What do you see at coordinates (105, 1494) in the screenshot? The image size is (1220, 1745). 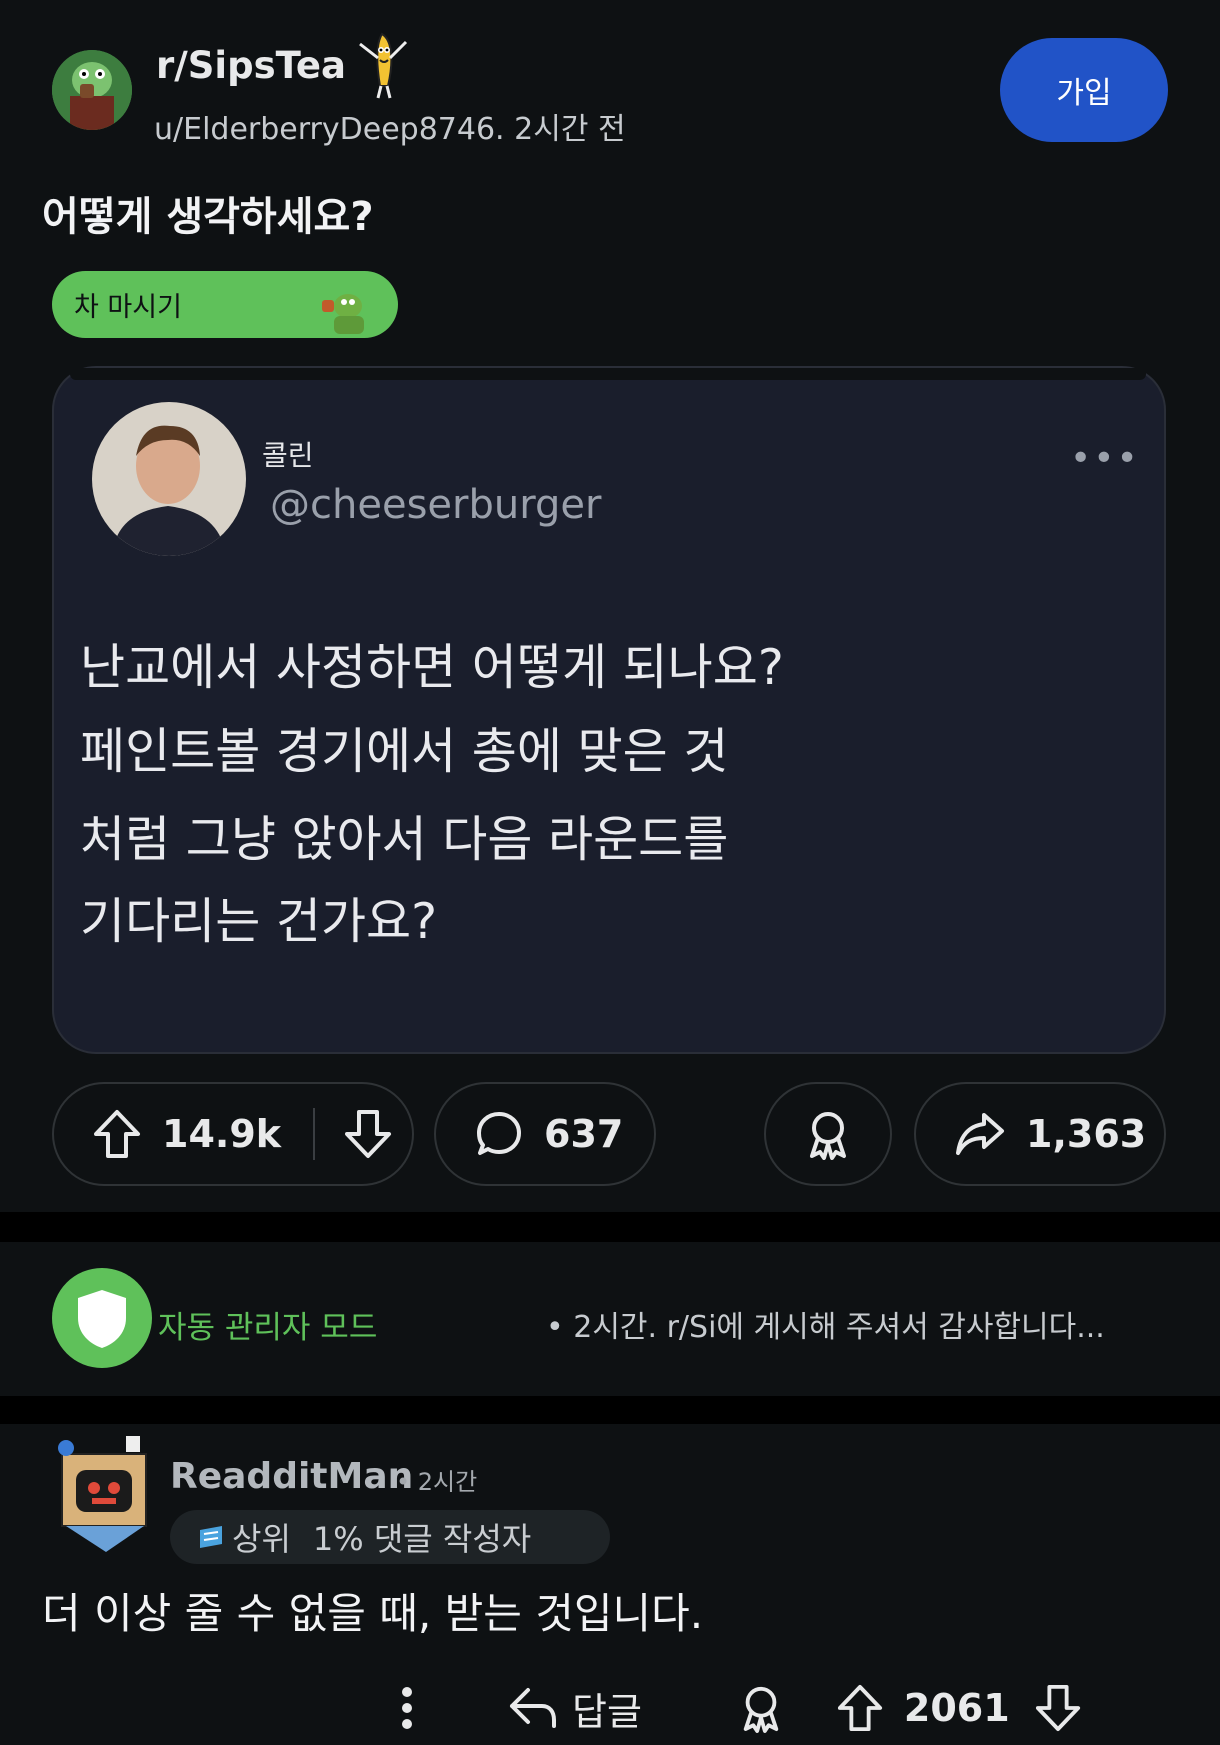 I see `commenter-avatar` at bounding box center [105, 1494].